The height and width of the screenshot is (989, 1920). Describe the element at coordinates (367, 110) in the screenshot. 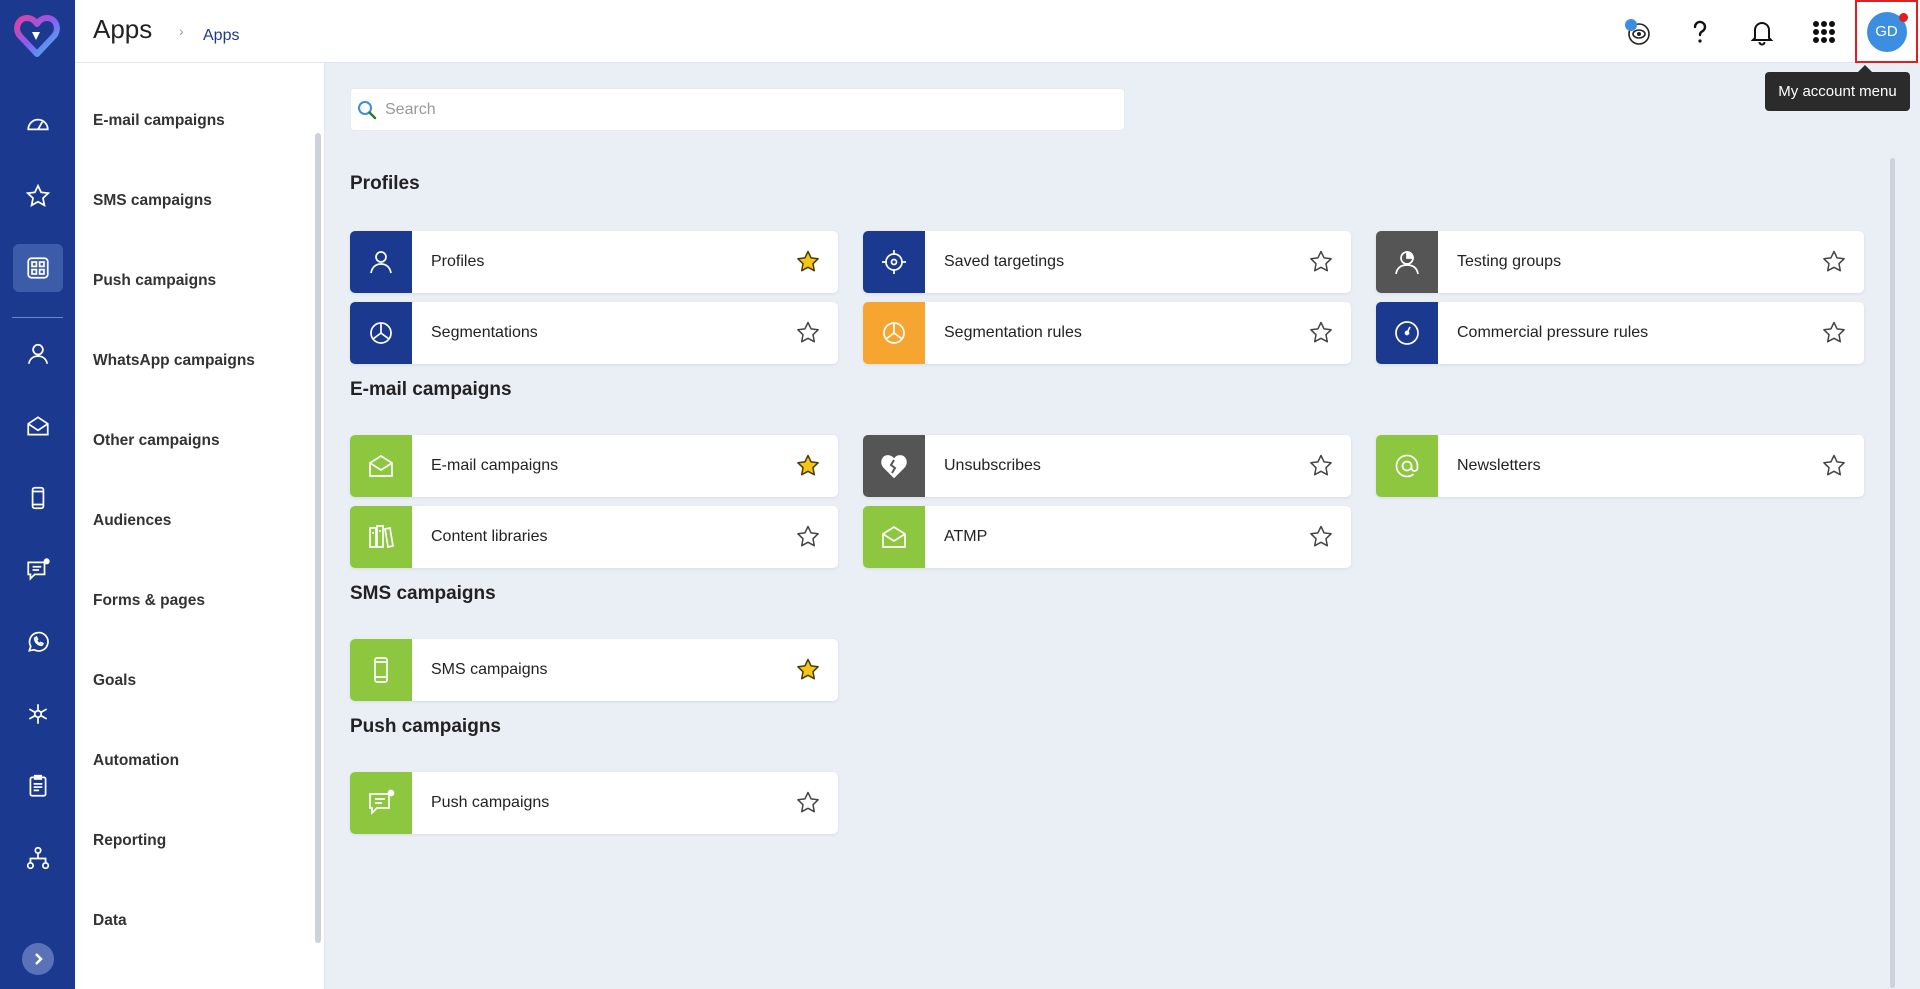

I see `search-icon` at that location.